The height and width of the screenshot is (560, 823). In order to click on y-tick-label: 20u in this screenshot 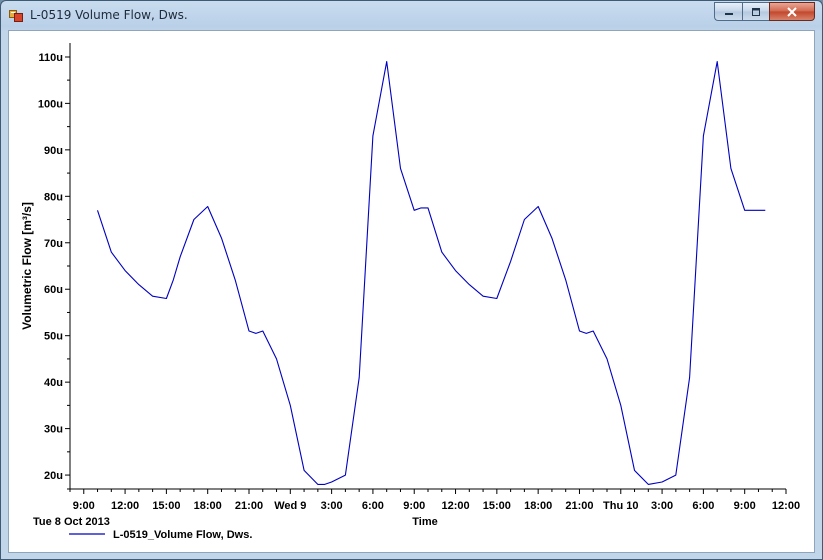, I will do `click(53, 476)`.